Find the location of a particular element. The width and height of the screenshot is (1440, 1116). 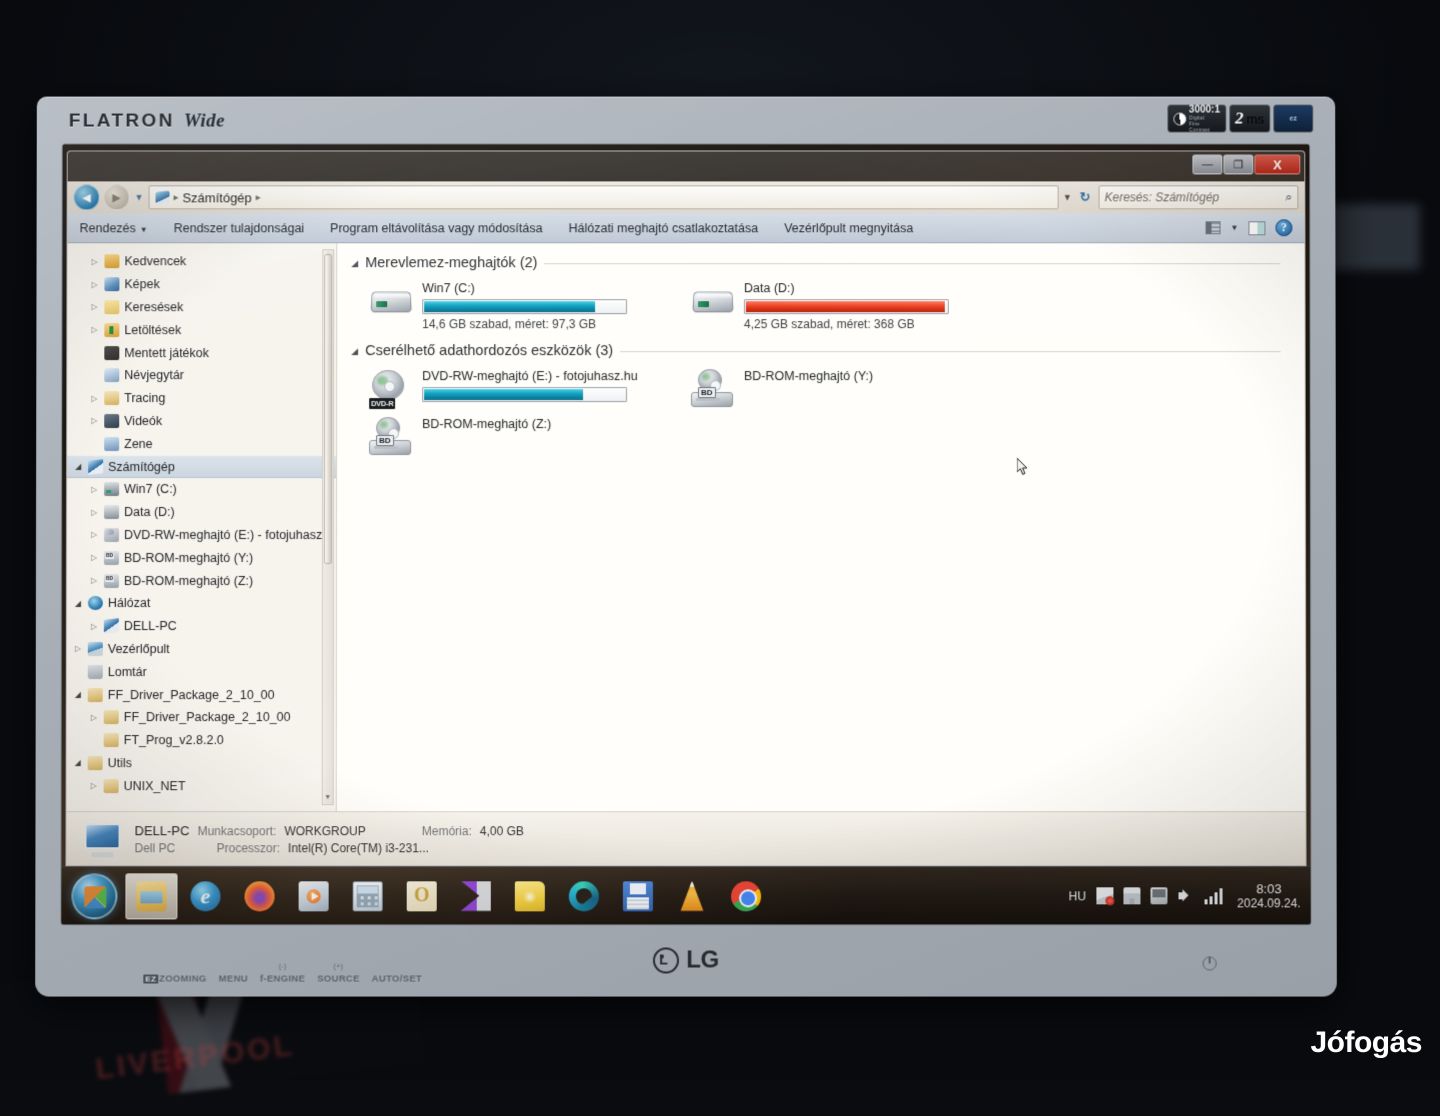

address-dropdown-icon: ▼ is located at coordinates (1067, 197).